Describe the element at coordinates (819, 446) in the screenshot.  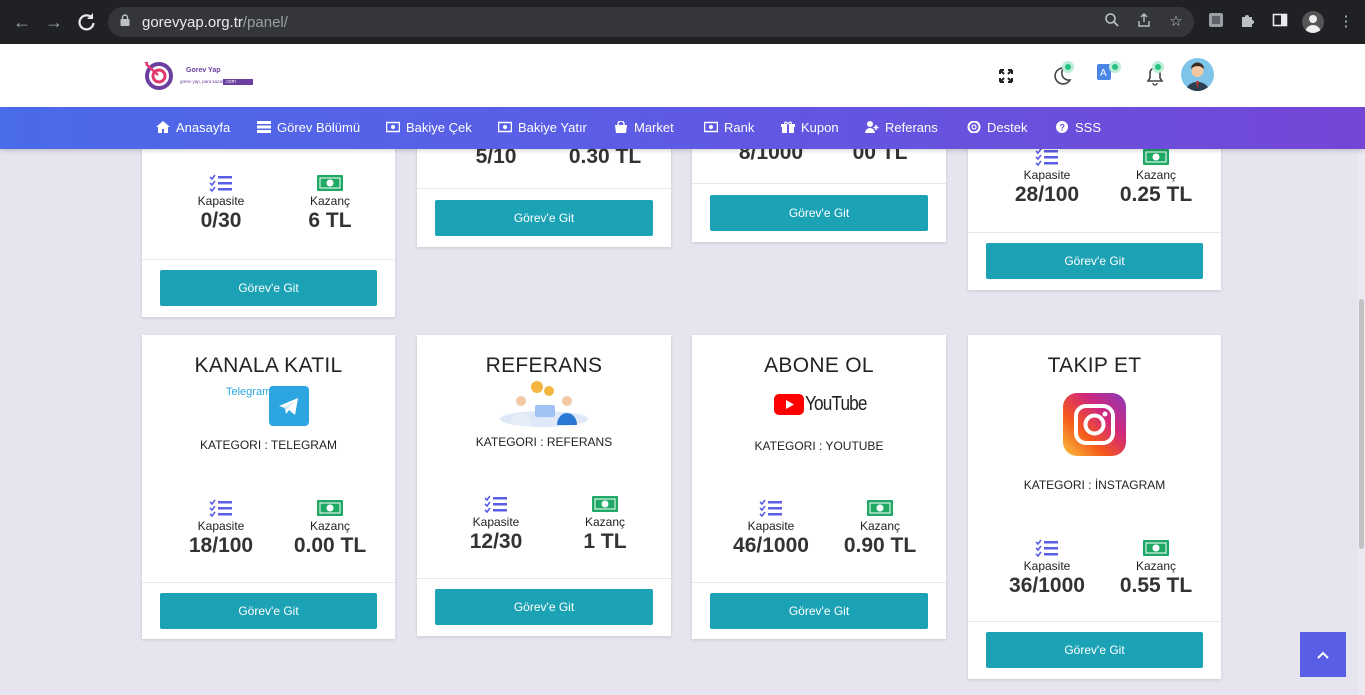
I see `category-label: KATEGORI : YOUTUBE` at that location.